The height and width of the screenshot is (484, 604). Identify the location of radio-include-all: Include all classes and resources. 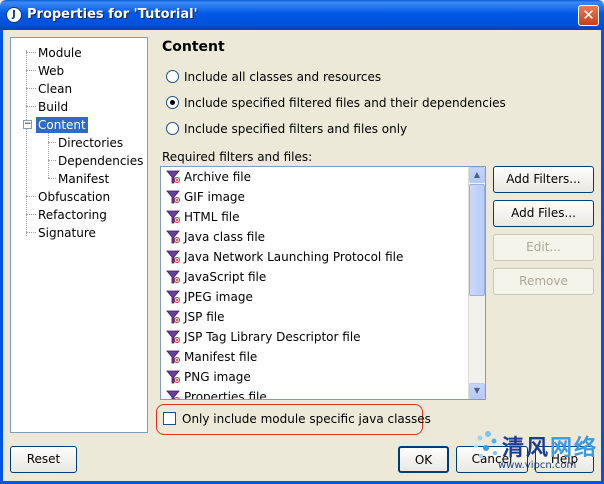
(273, 77).